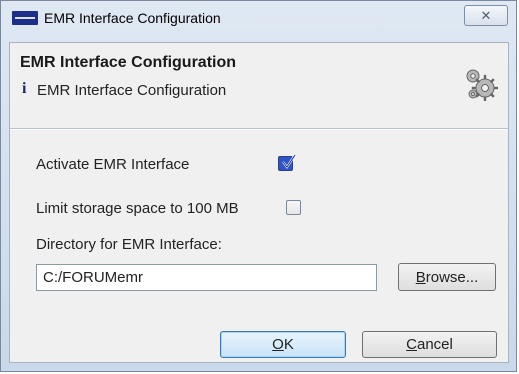  I want to click on header-separator, so click(259, 129).